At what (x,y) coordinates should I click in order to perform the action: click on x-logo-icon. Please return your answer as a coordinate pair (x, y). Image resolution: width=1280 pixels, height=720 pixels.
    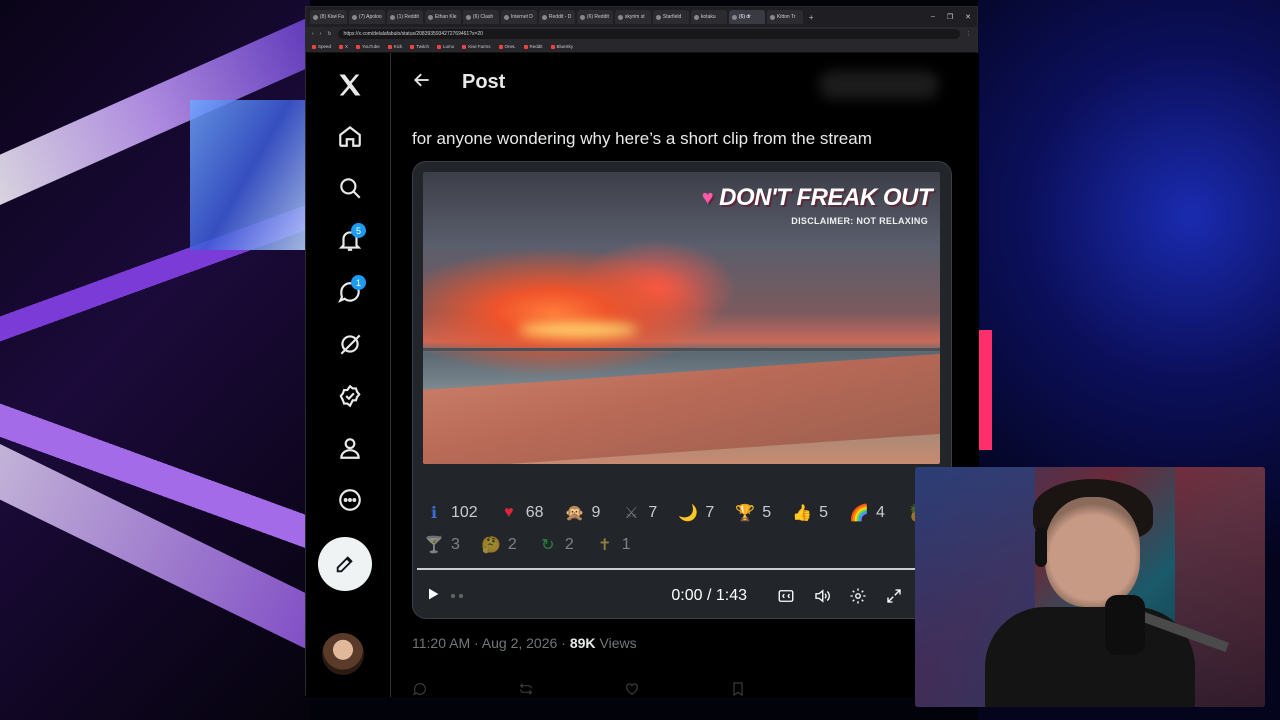
    Looking at the image, I should click on (350, 85).